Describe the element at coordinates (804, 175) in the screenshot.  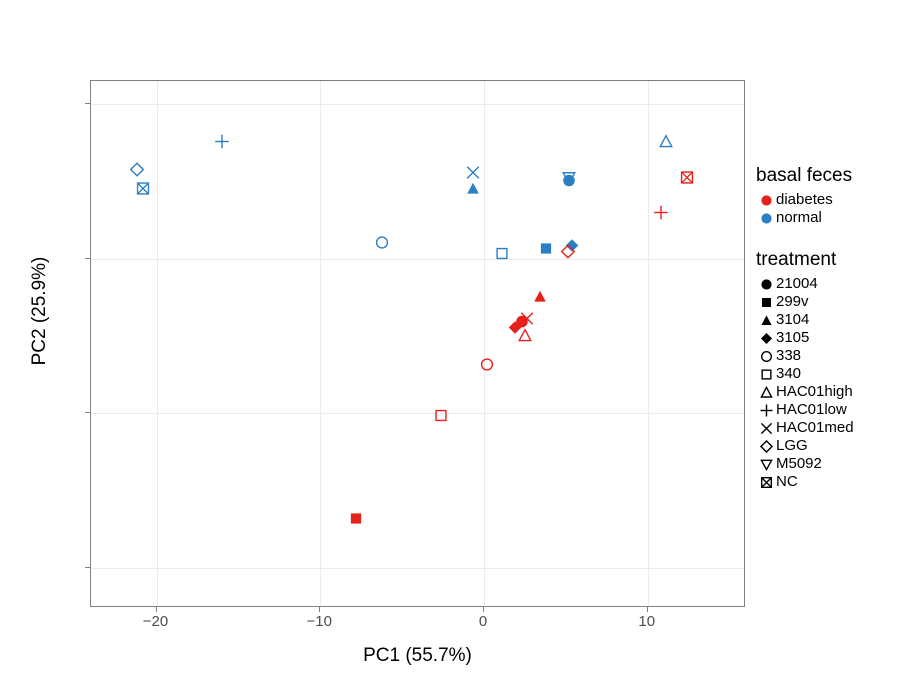
I see `color-legend-title: basal feces` at that location.